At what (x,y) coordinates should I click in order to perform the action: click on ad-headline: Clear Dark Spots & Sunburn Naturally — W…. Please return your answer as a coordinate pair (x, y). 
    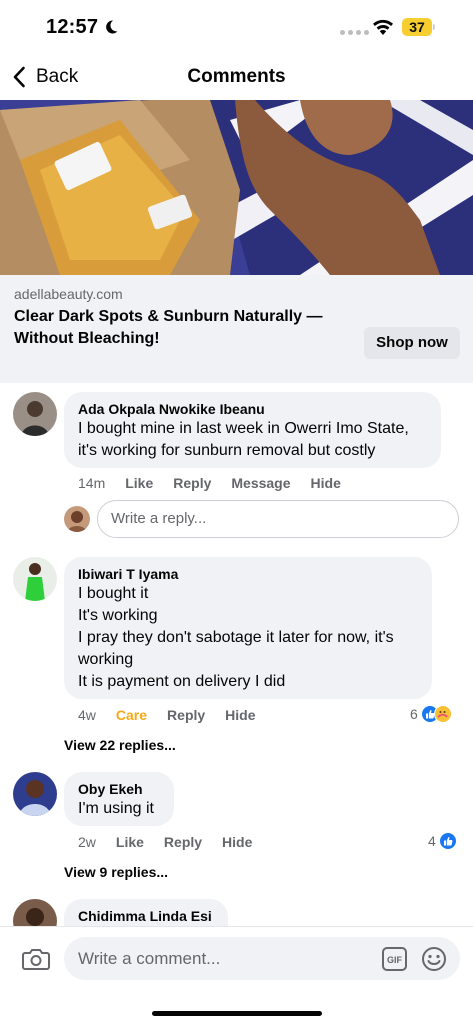
    Looking at the image, I should click on (168, 327).